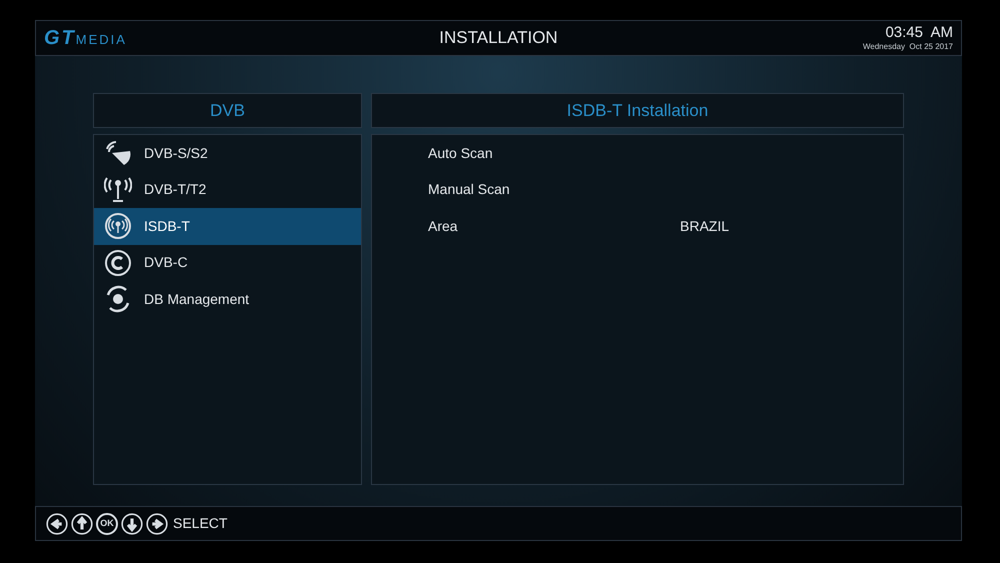 Image resolution: width=1000 pixels, height=563 pixels. I want to click on antenna-icon, so click(118, 190).